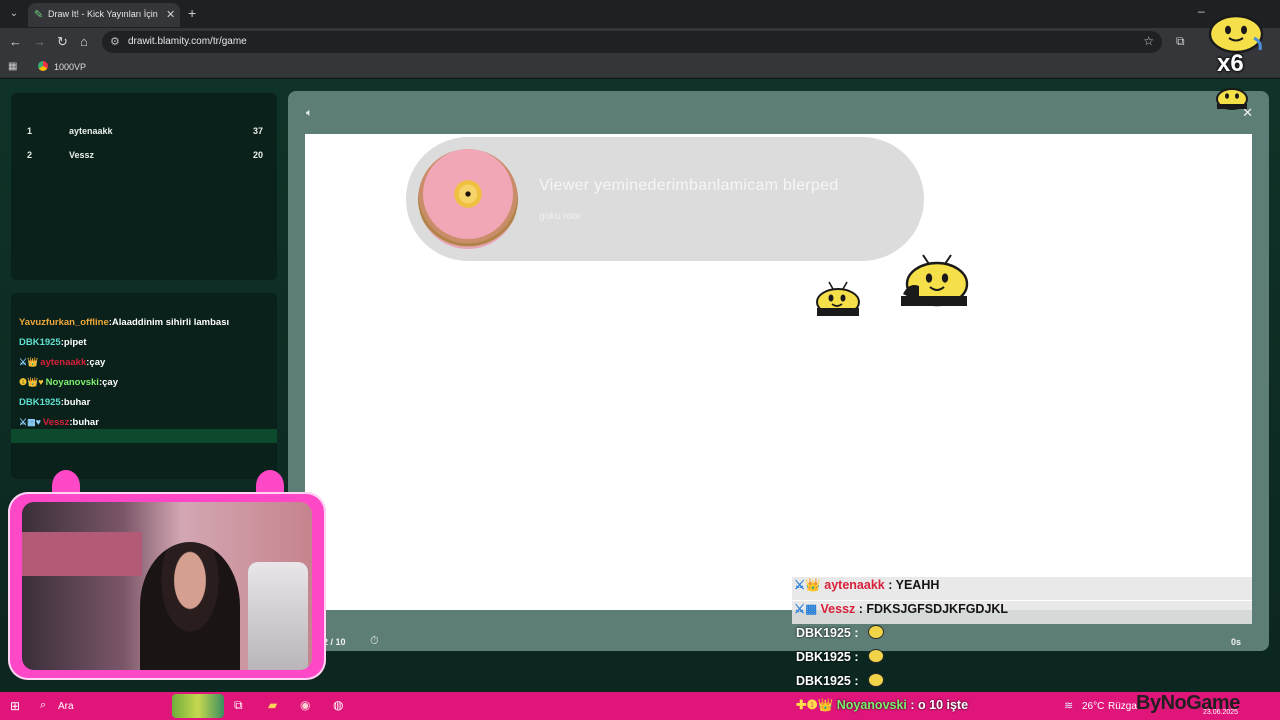  I want to click on overlay-chat-row: DBK1925 :, so click(838, 660).